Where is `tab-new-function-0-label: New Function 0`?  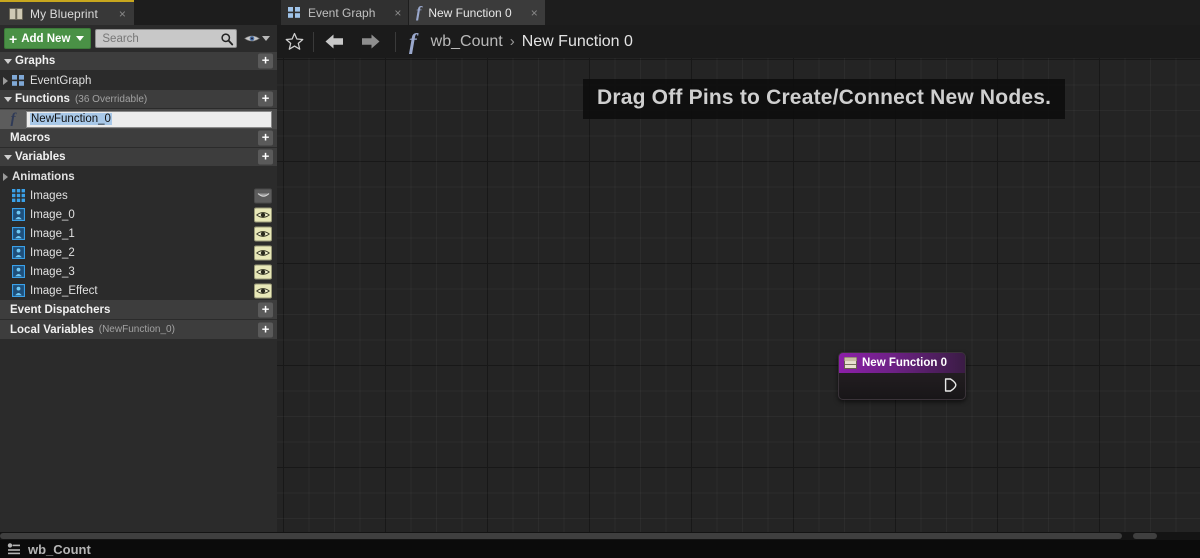 tab-new-function-0-label: New Function 0 is located at coordinates (470, 12).